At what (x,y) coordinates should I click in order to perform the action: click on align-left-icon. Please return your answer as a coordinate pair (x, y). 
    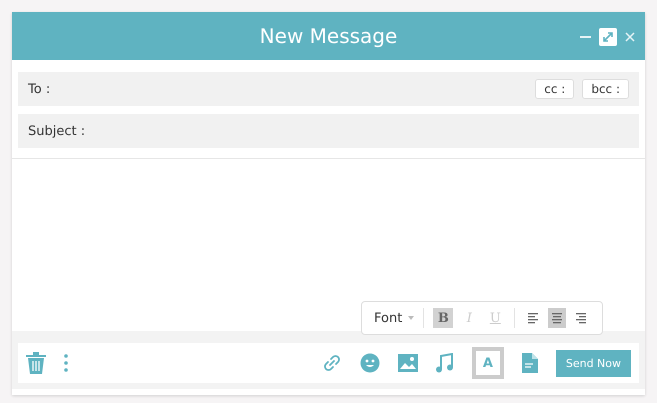
    Looking at the image, I should click on (533, 318).